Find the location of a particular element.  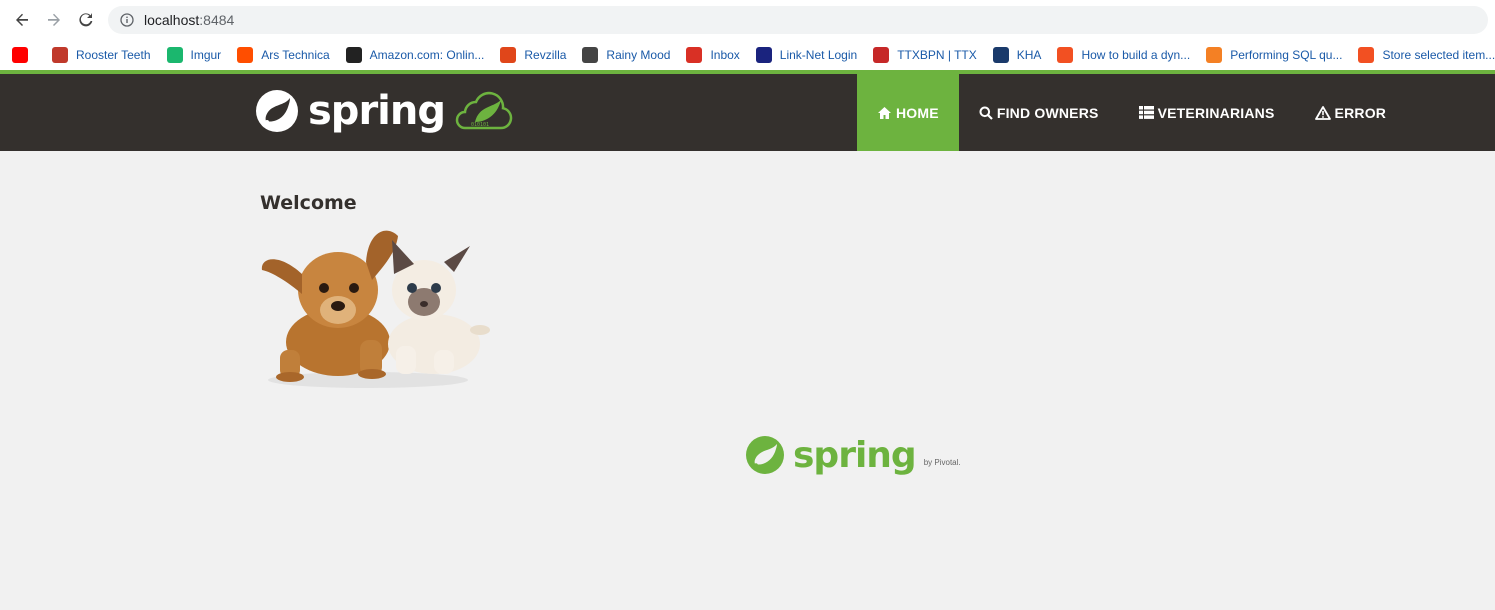

amazon-icon is located at coordinates (353, 55).